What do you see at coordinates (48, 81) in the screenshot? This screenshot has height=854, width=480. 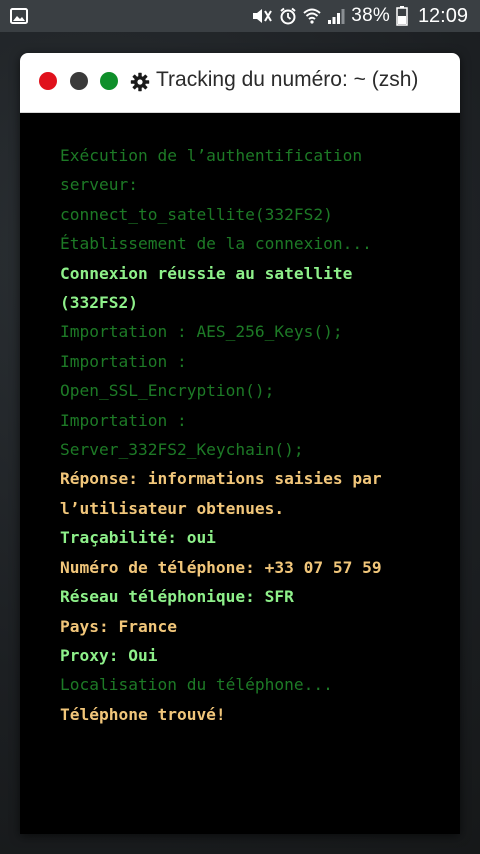 I see `close-button` at bounding box center [48, 81].